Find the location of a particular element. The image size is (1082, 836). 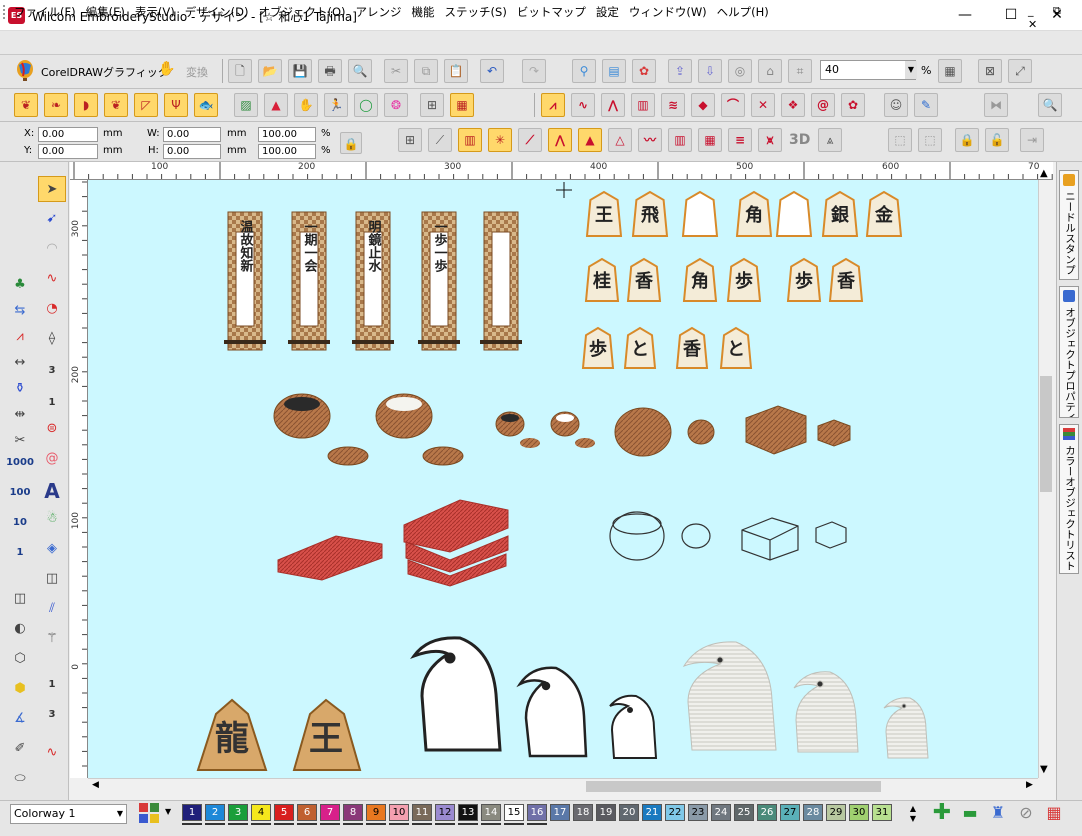

coreldraw-balloon-icon is located at coordinates (25, 71).